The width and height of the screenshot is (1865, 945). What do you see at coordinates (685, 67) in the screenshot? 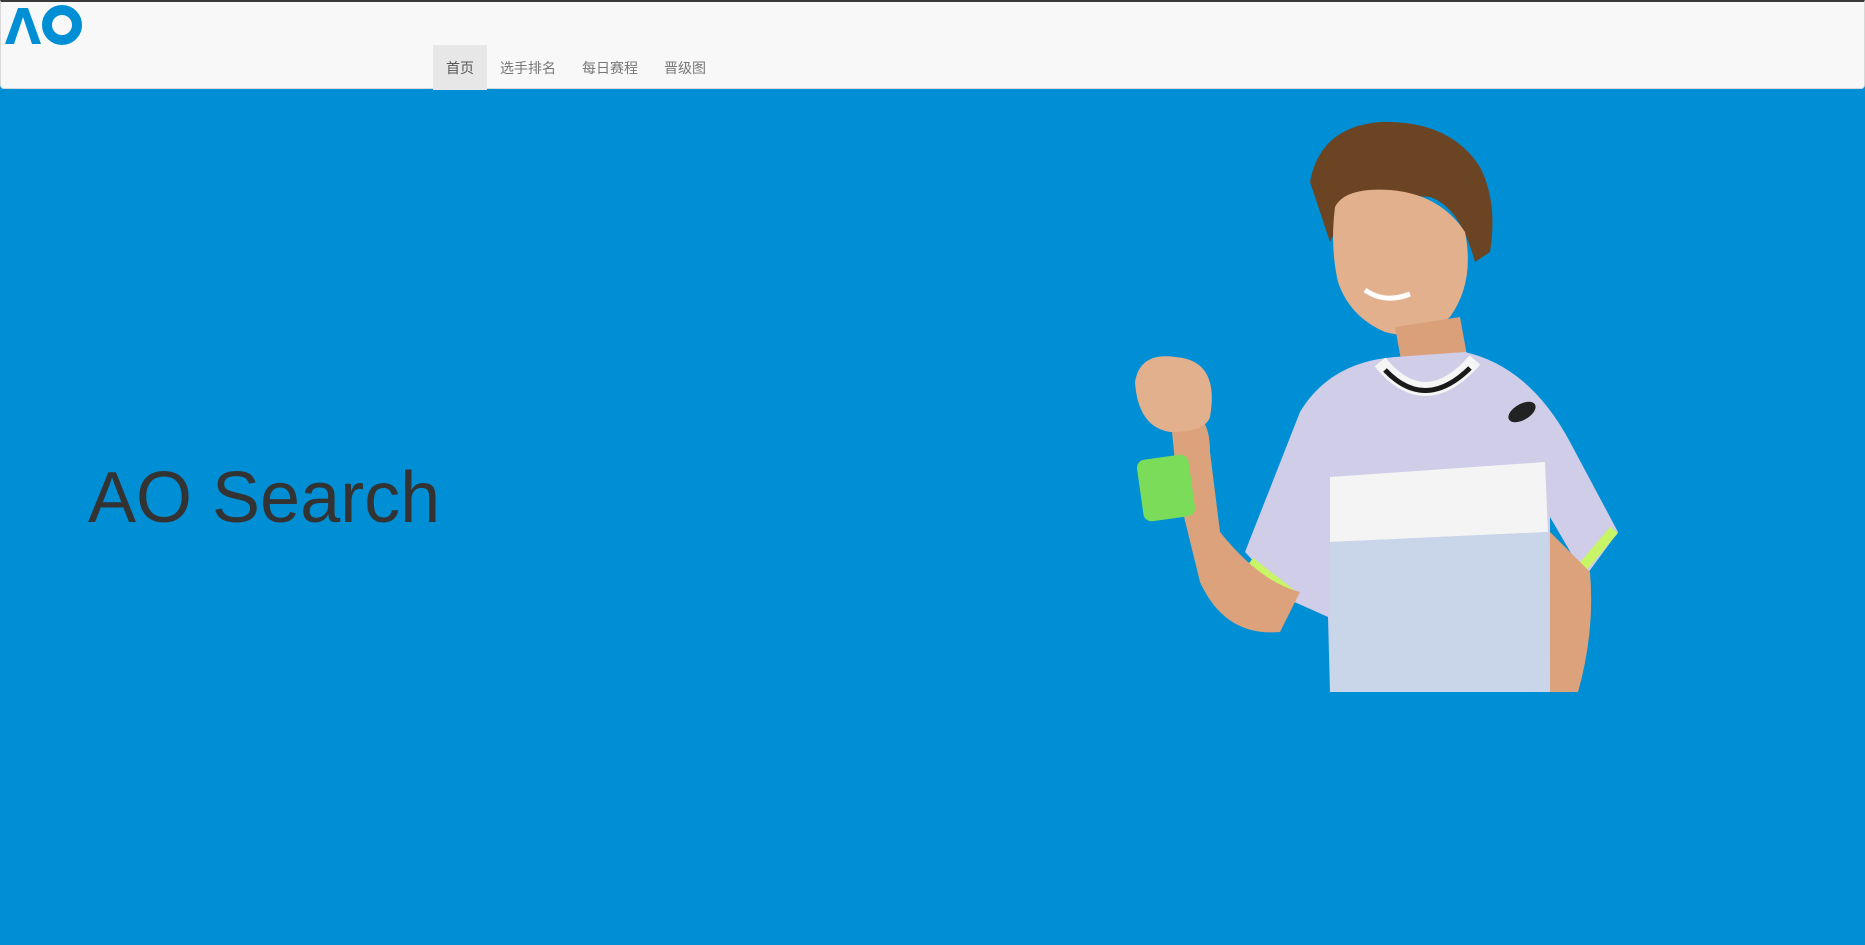
I see `nav-item-bracket: 晋级图` at bounding box center [685, 67].